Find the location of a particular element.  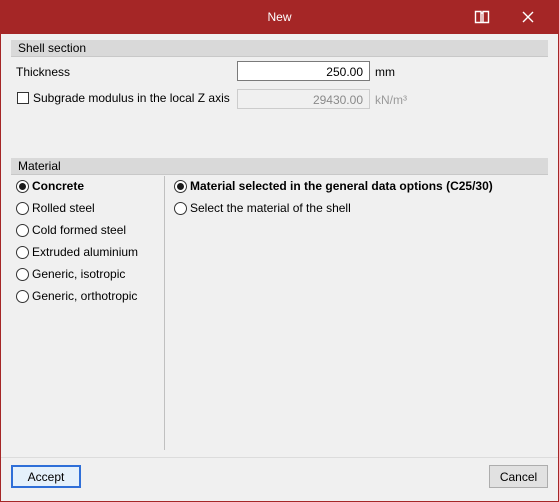

material-type-label: Concrete is located at coordinates (58, 186).